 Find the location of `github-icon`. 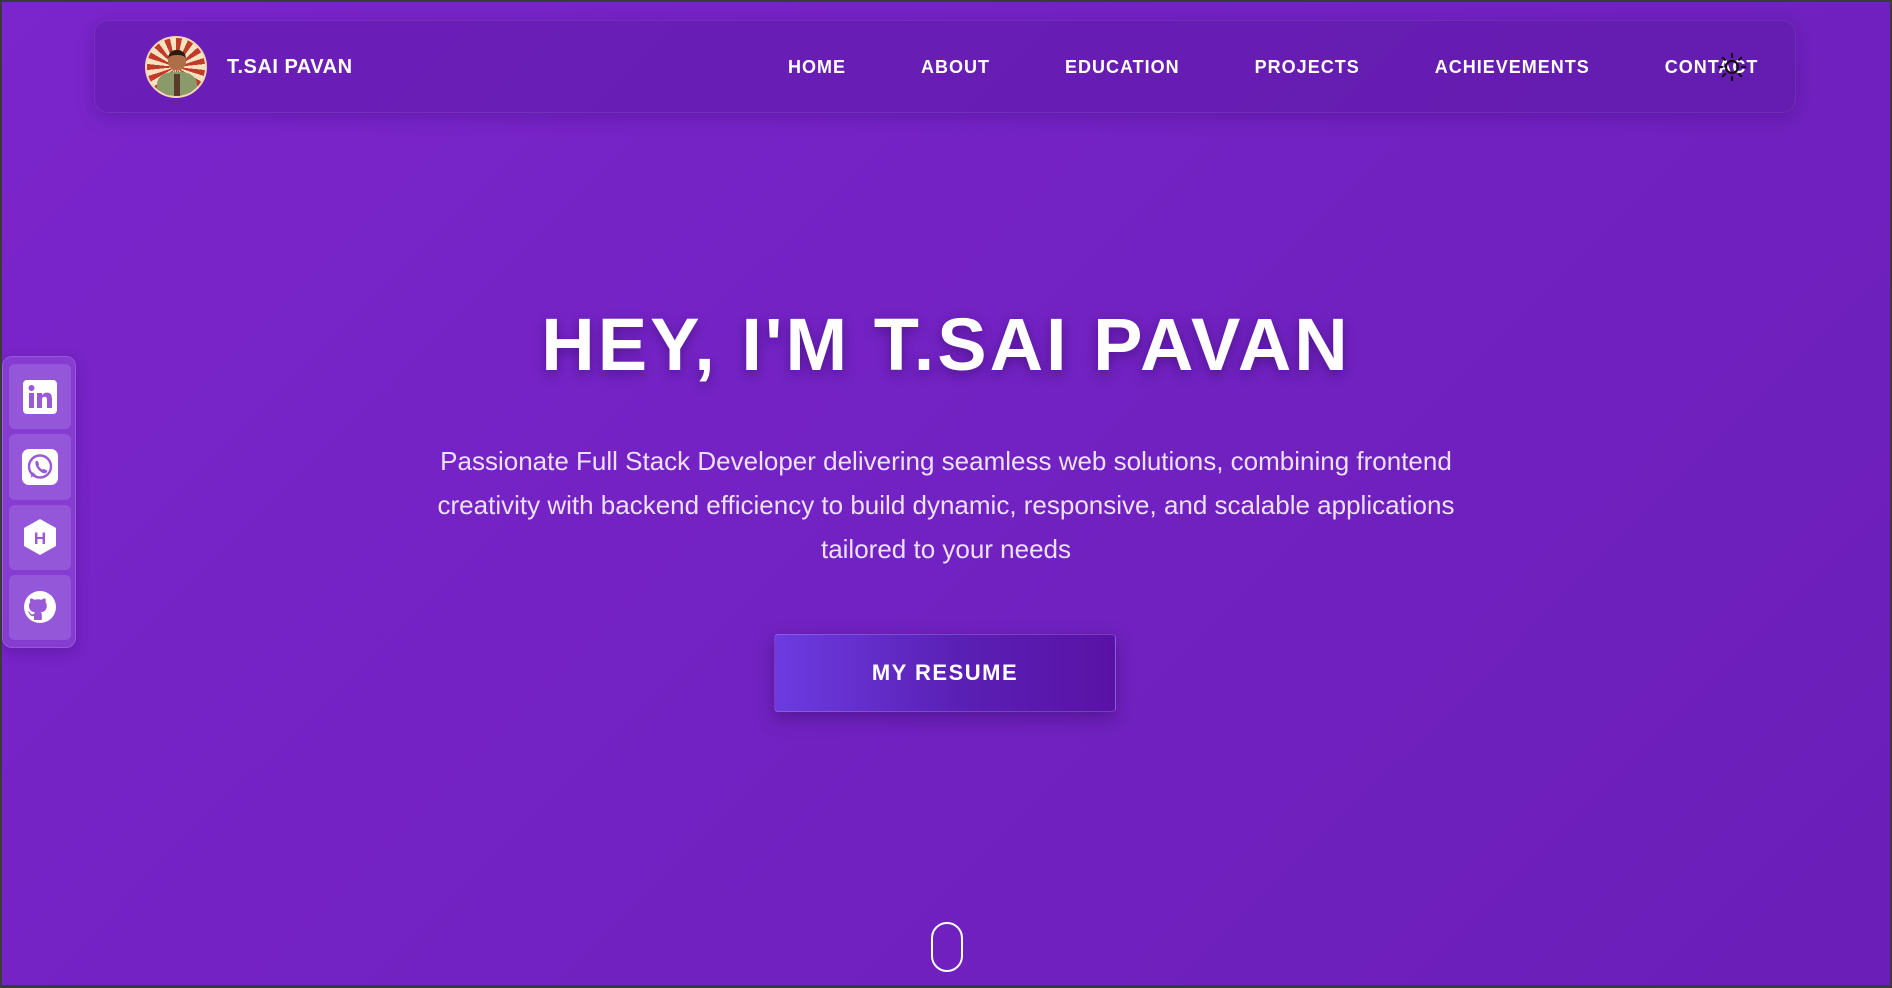

github-icon is located at coordinates (40, 607).